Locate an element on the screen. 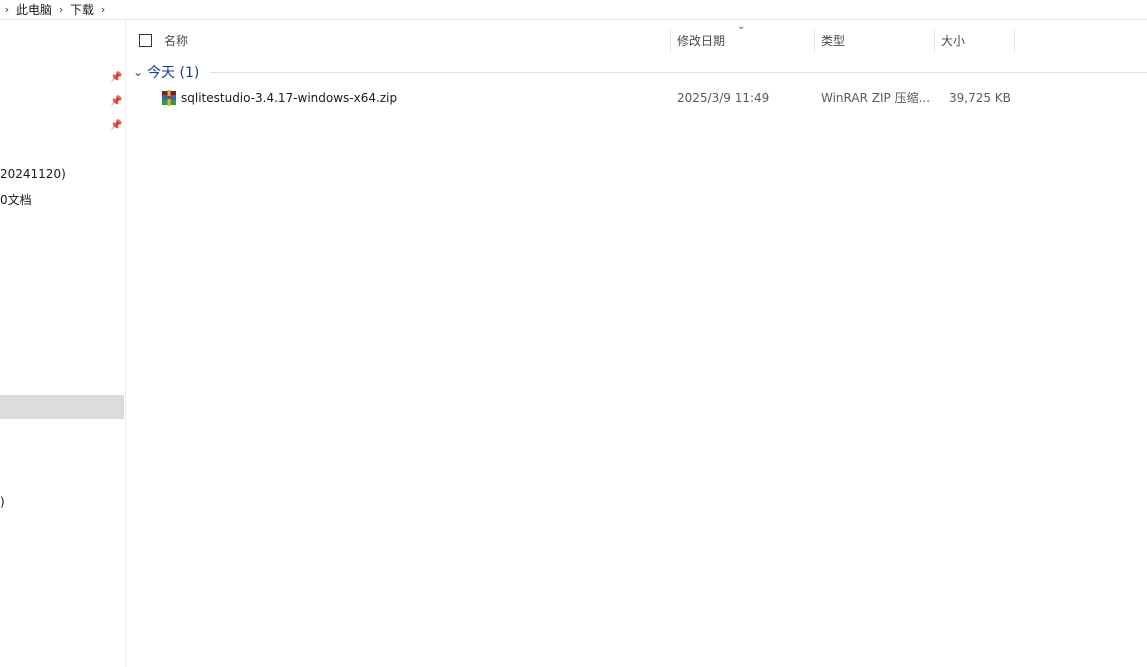 This screenshot has height=667, width=1147. file-name: sqlitestudio-3.4.17-windows-x64.zip is located at coordinates (289, 98).